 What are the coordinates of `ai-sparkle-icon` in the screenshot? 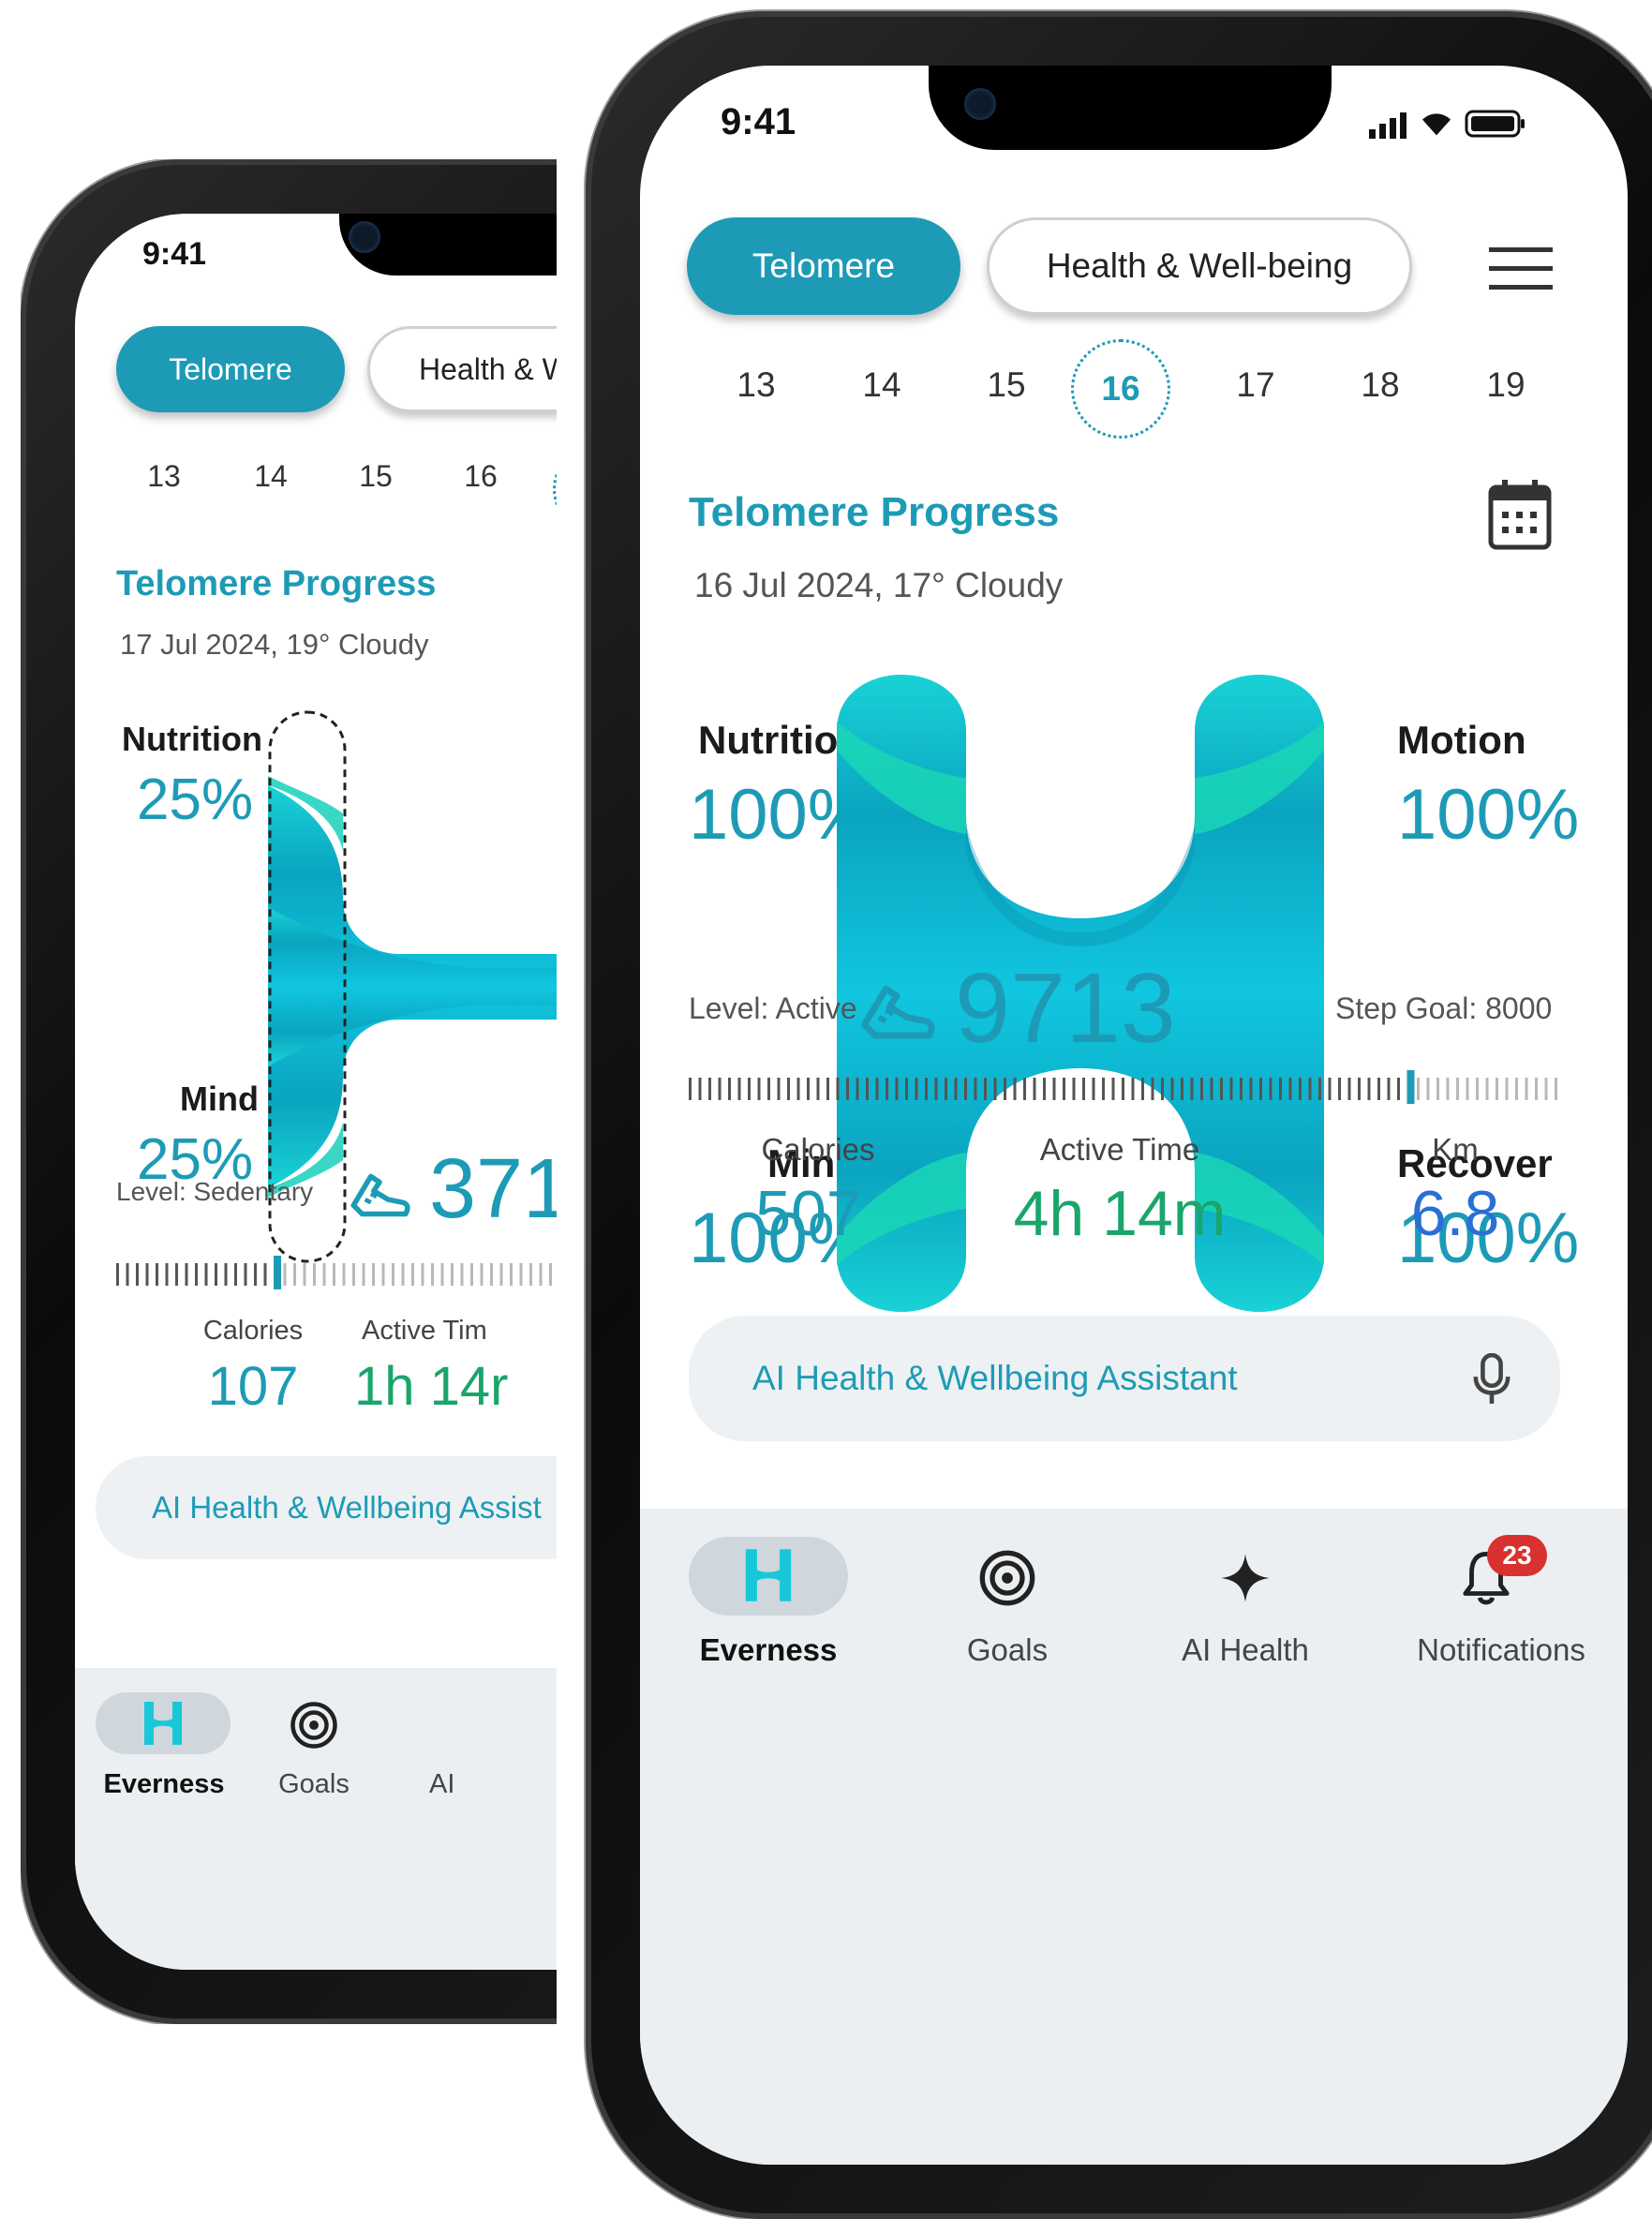 It's located at (1245, 1578).